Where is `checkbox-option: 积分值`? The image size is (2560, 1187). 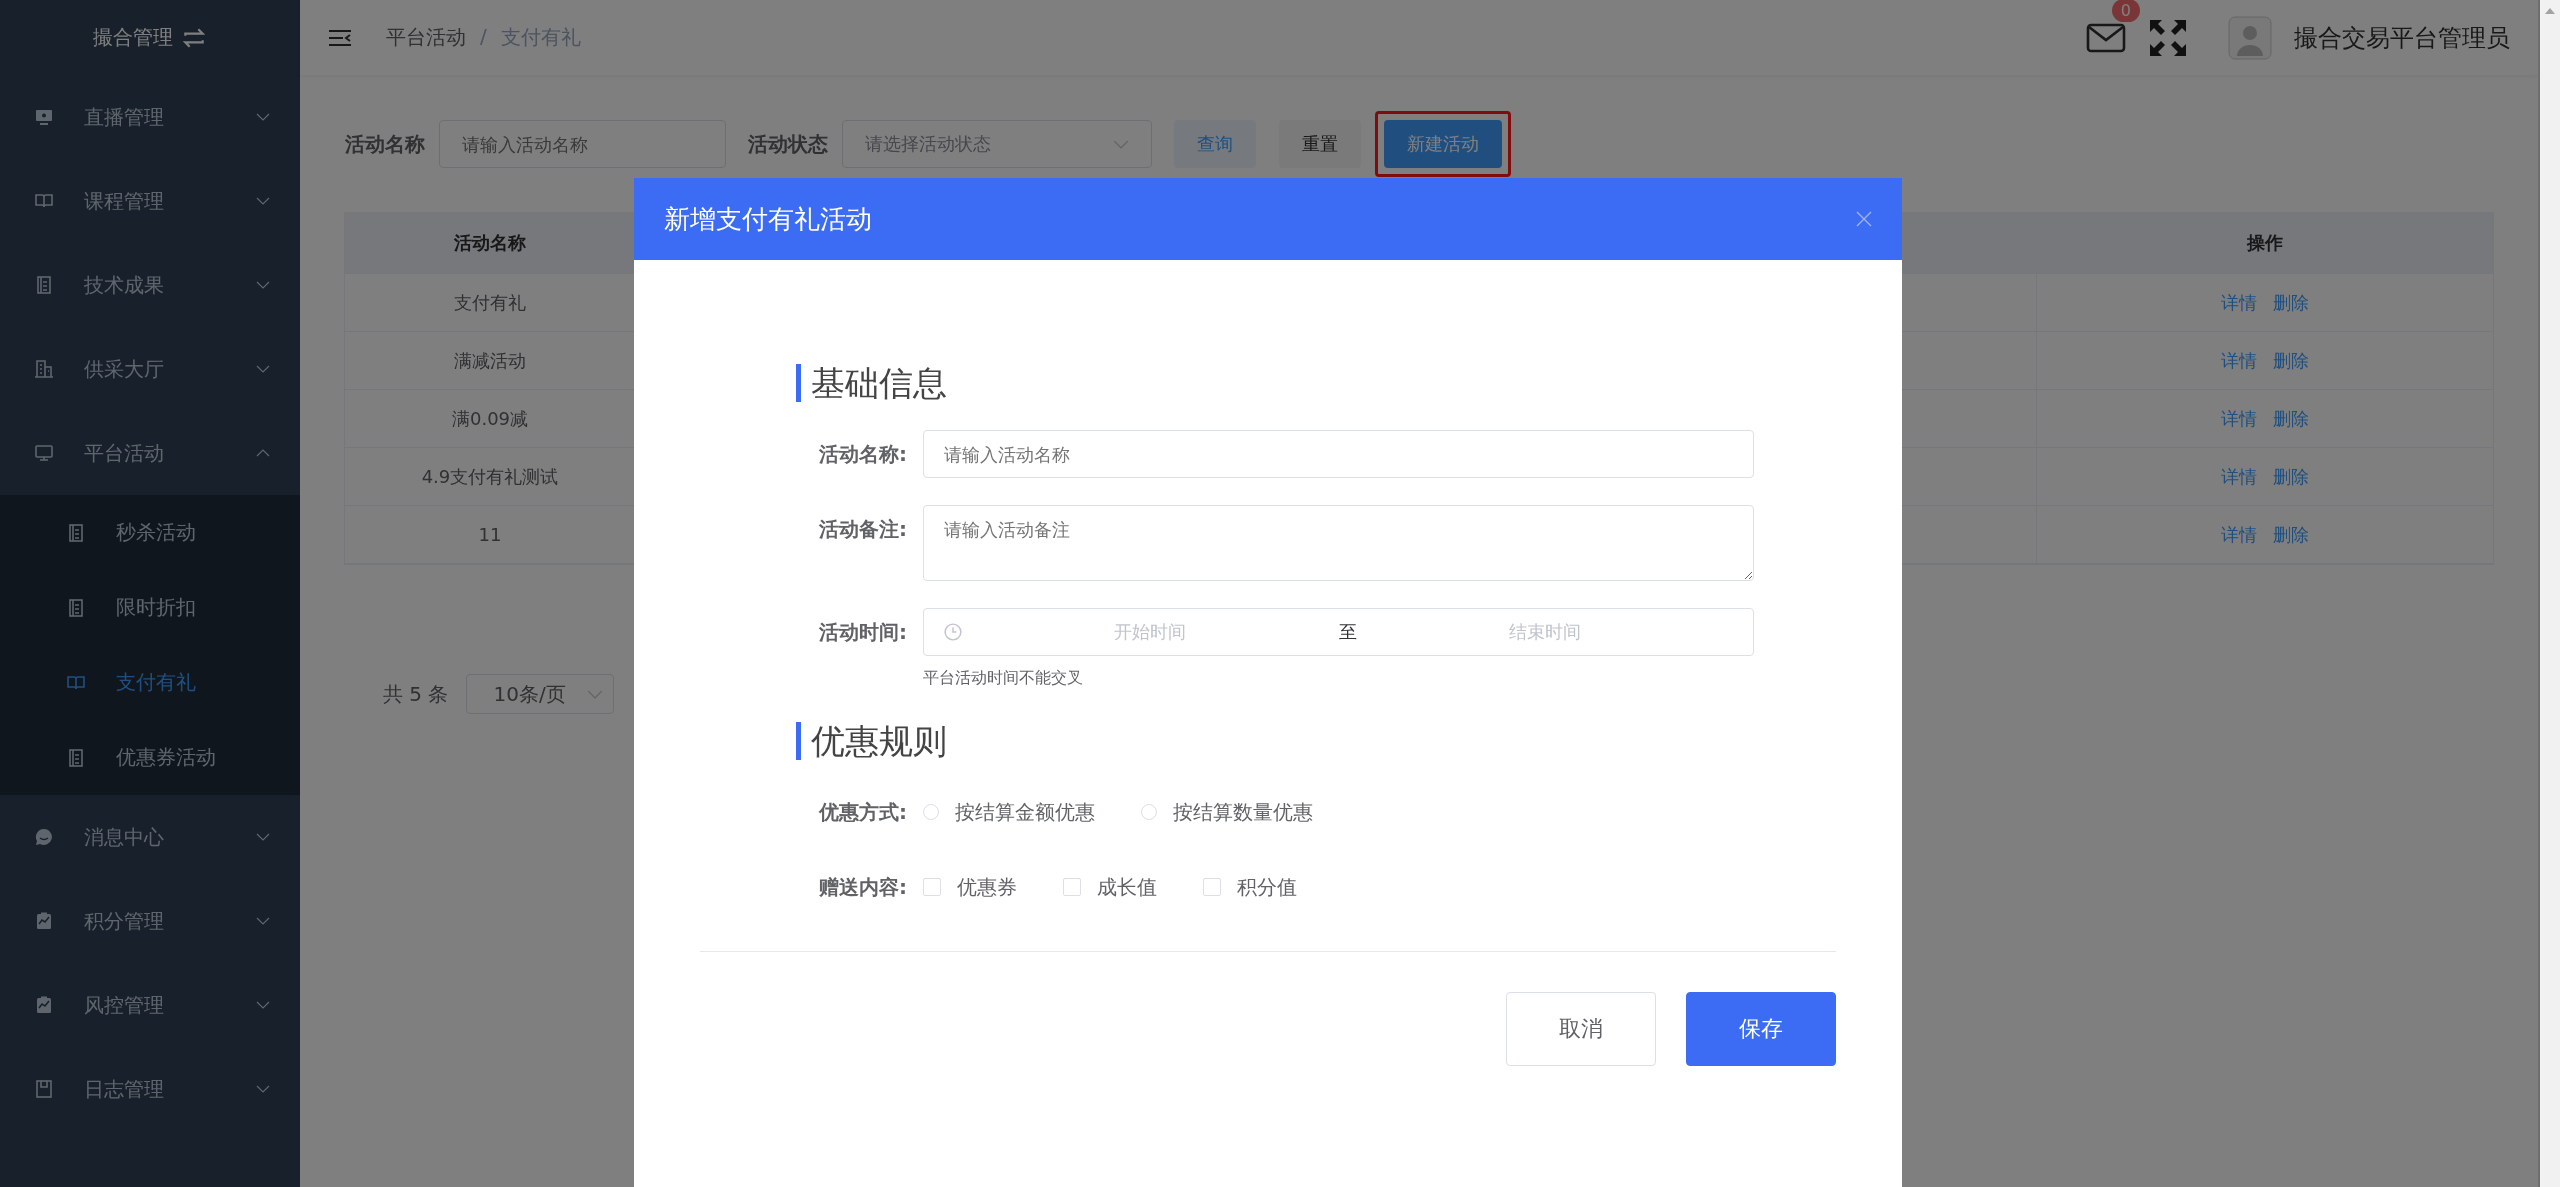
checkbox-option: 积分值 is located at coordinates (1250, 887).